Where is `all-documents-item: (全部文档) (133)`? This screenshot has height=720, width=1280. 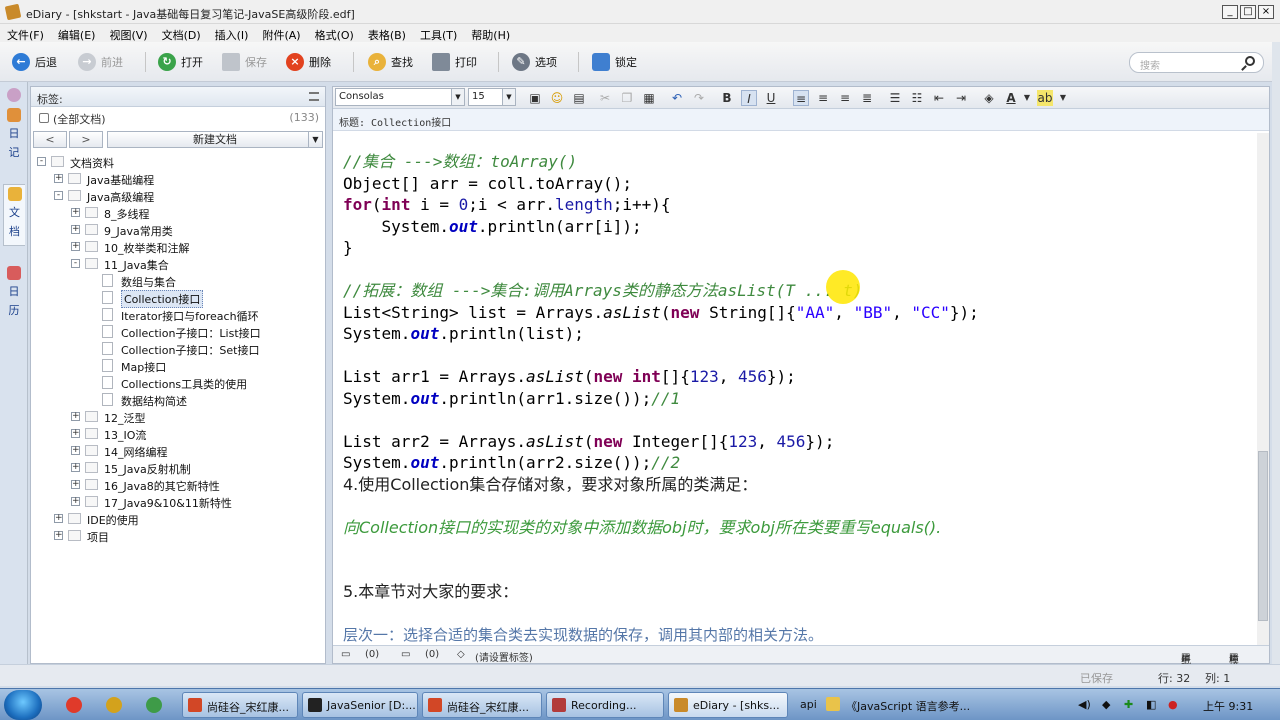
all-documents-item: (全部文档) (133) is located at coordinates (178, 117).